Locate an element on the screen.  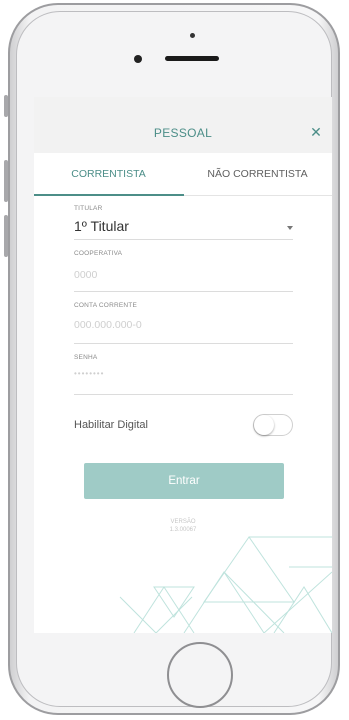
digital-toggle is located at coordinates (273, 425).